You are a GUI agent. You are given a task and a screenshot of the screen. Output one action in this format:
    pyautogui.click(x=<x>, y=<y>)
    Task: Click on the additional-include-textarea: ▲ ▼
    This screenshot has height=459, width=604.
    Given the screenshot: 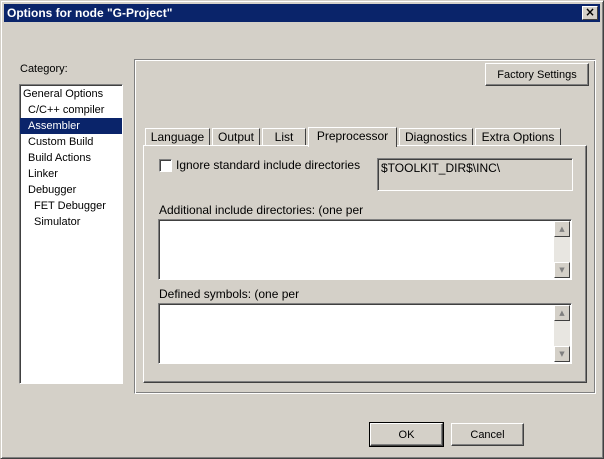 What is the action you would take?
    pyautogui.click(x=365, y=249)
    